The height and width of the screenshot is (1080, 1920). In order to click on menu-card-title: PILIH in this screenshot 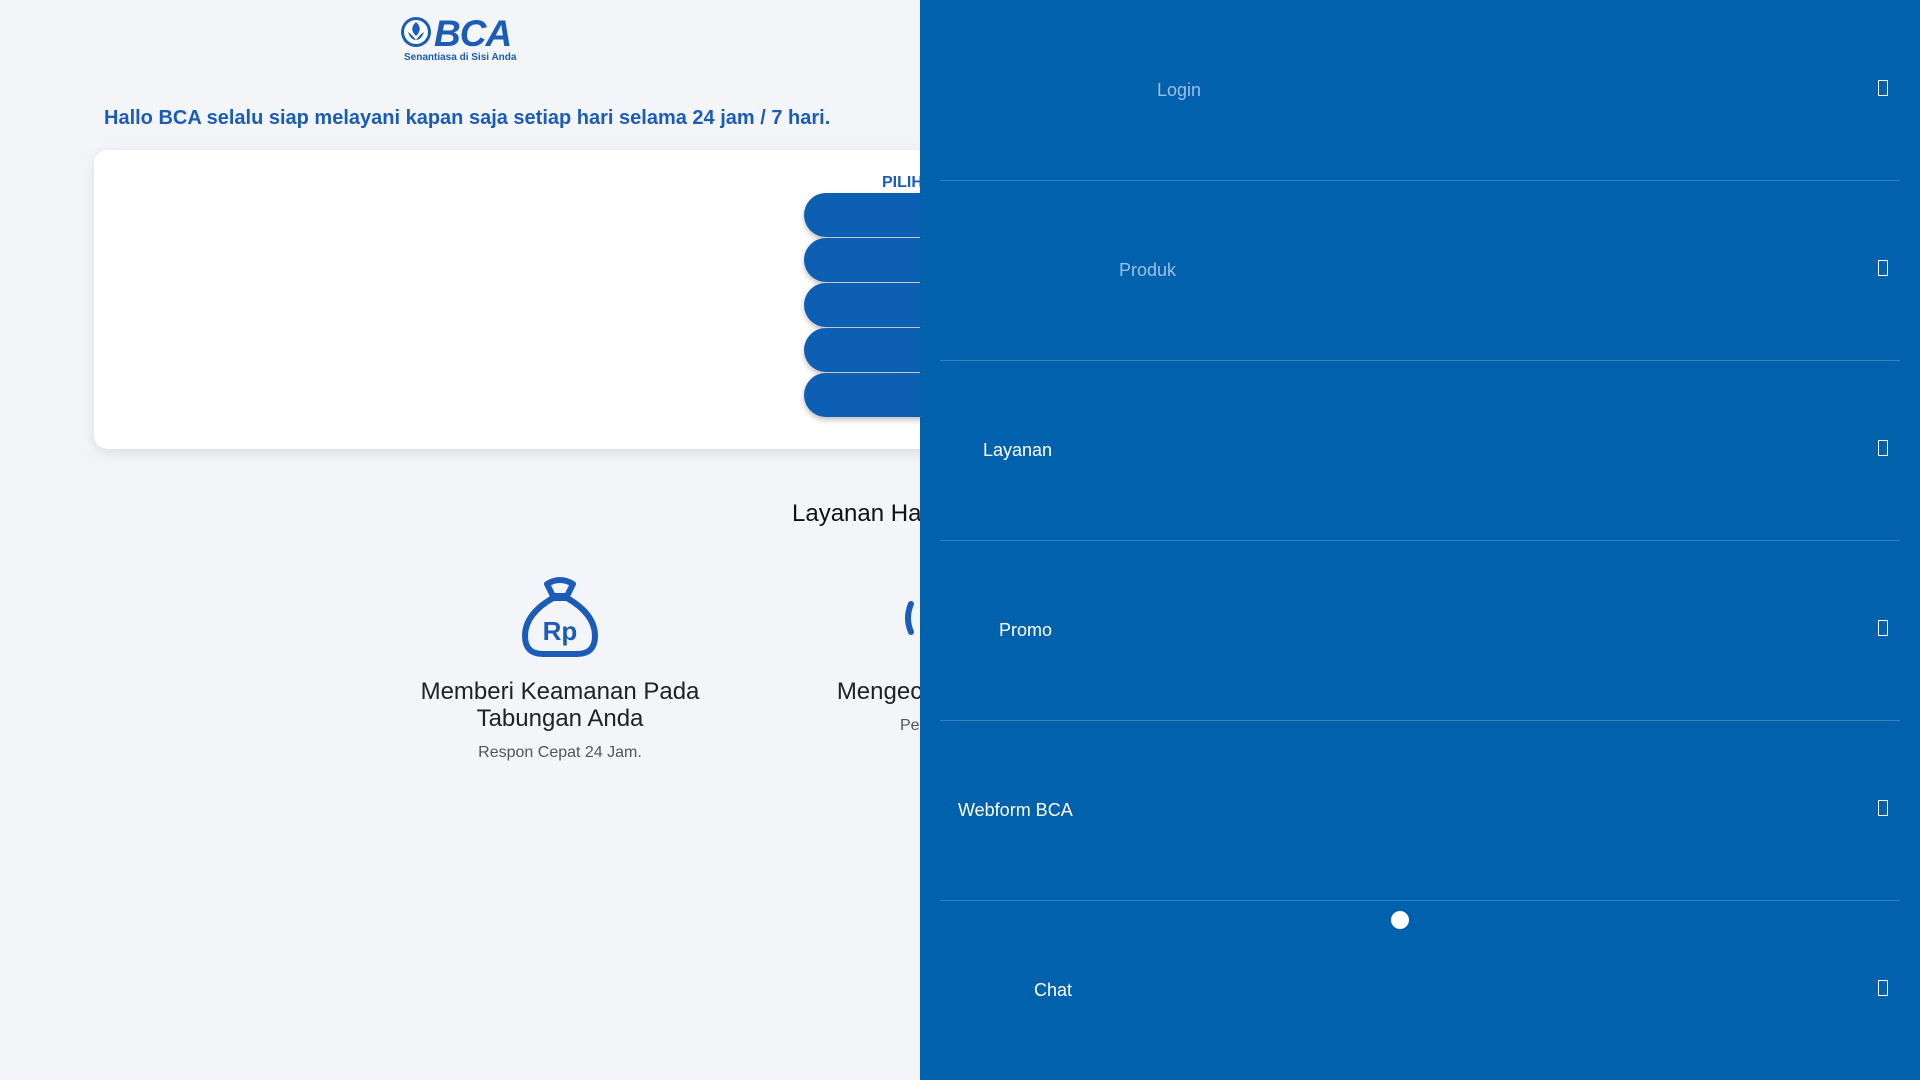, I will do `click(902, 182)`.